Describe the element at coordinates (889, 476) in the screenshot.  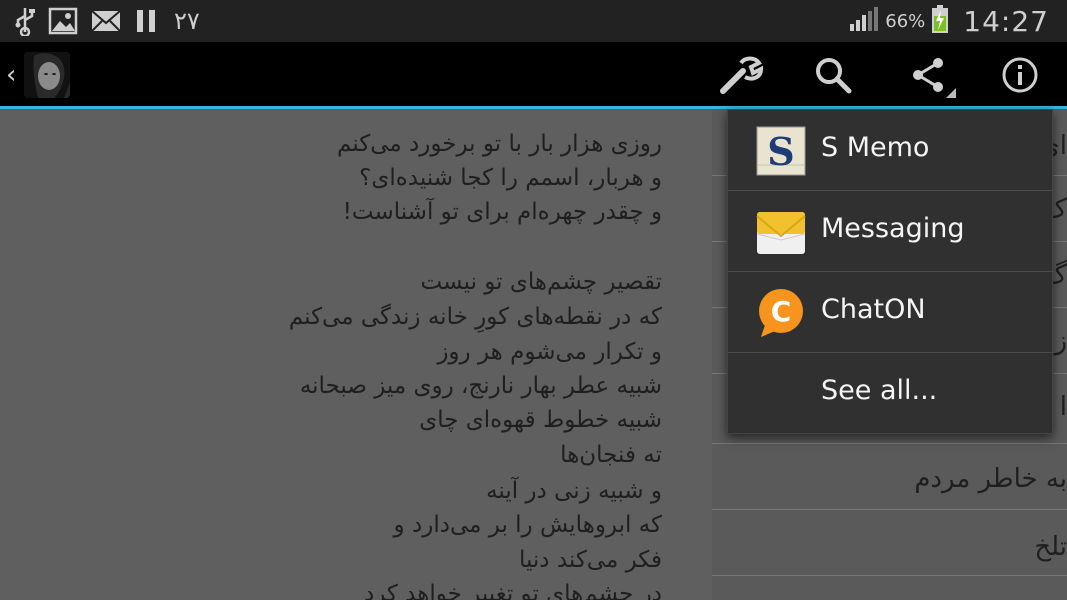
I see `list-item: به خاطر مردم` at that location.